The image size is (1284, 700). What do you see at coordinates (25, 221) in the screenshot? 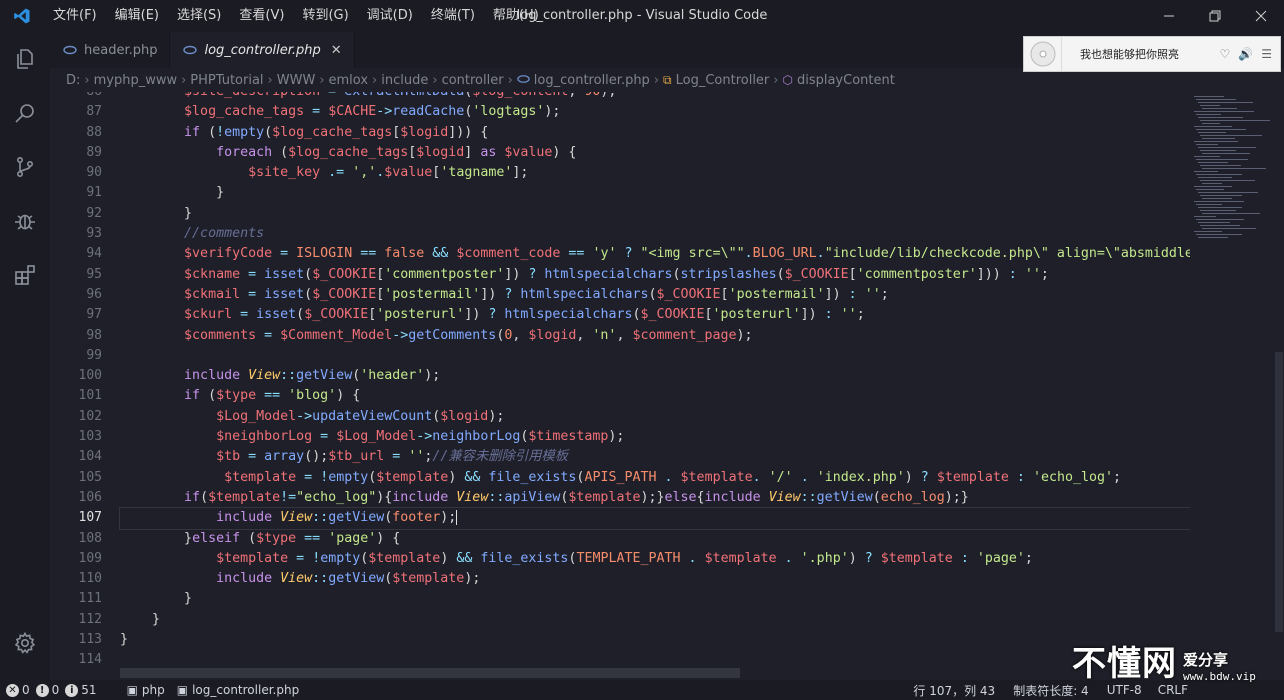
I see `debug-button` at bounding box center [25, 221].